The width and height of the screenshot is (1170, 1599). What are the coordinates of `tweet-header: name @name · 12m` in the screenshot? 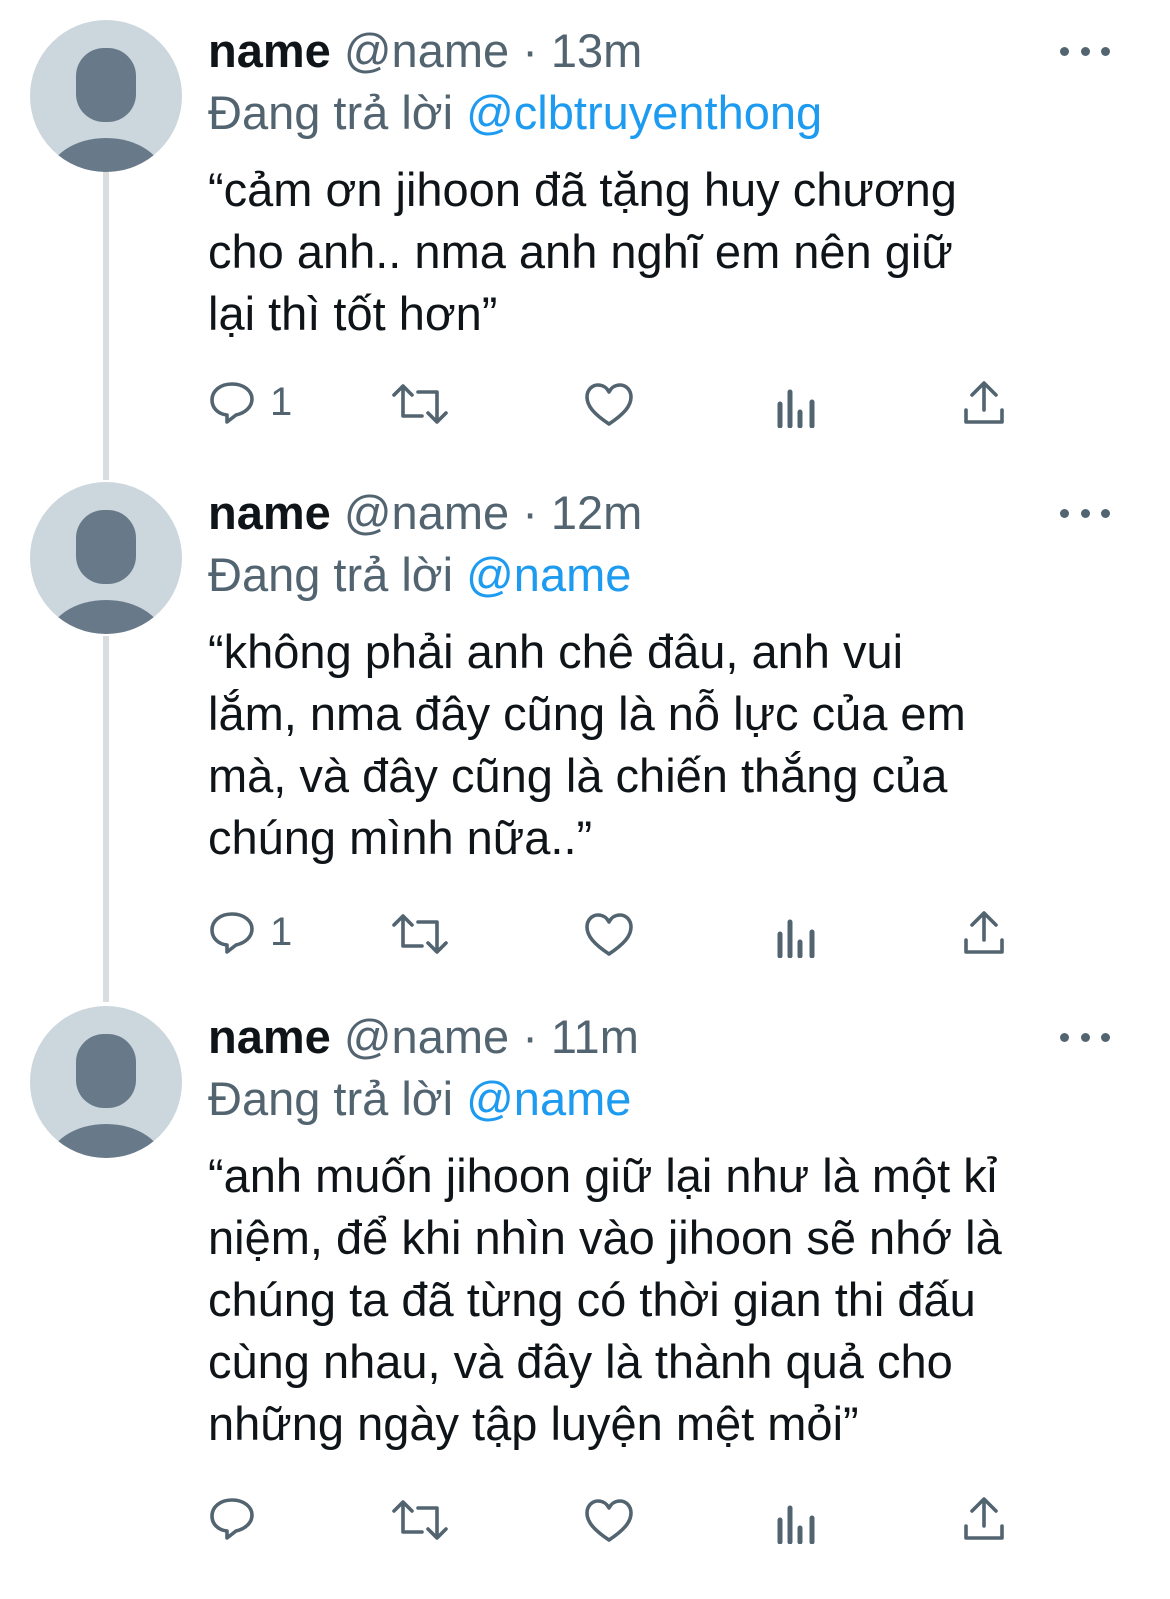 It's located at (668, 513).